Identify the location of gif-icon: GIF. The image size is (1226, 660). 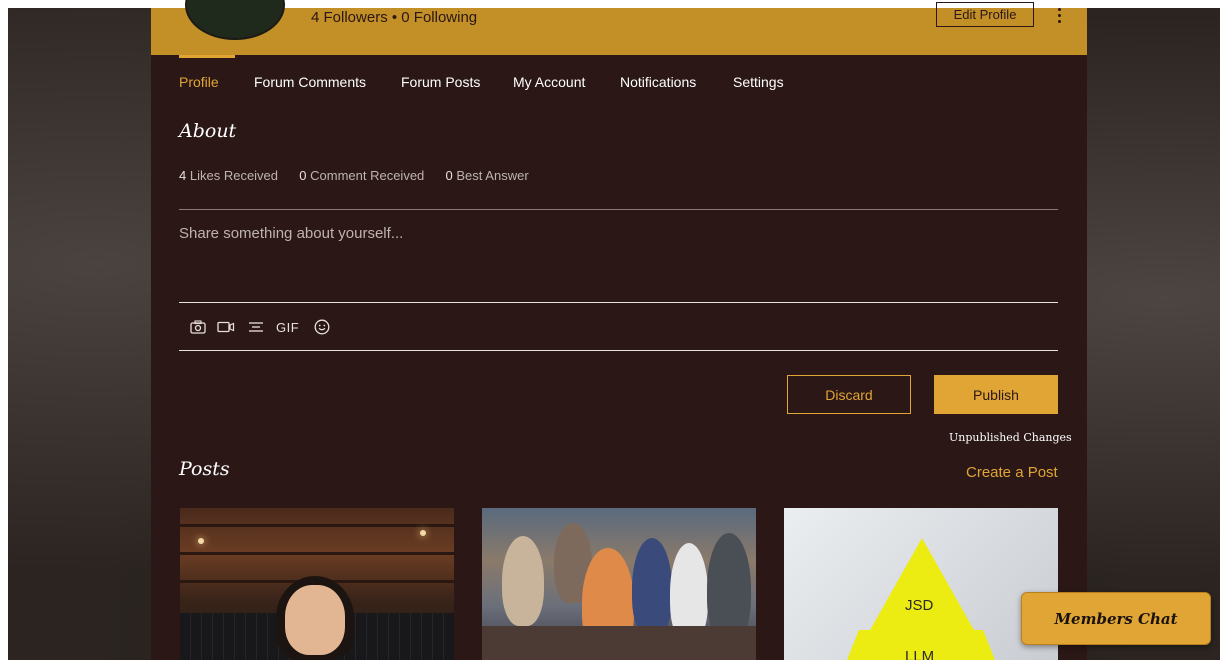
(287, 327).